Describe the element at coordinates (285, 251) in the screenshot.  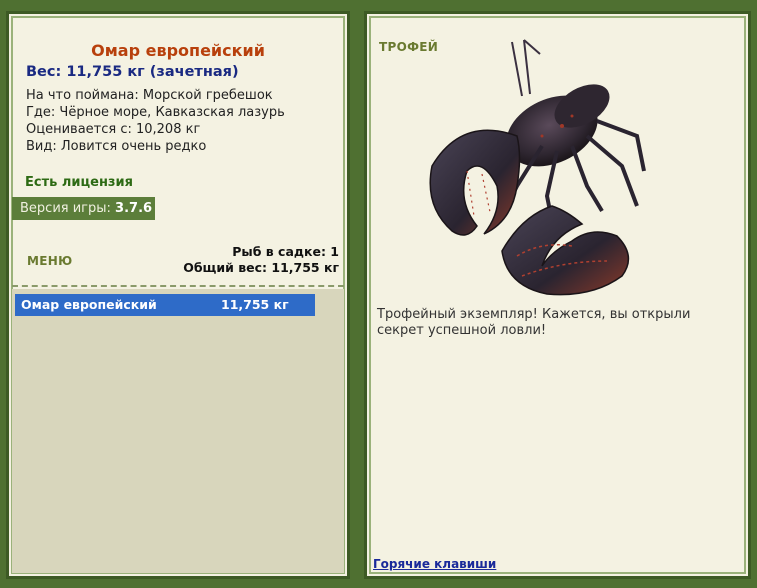
I see `fish-count: Рыб в садке: 1` at that location.